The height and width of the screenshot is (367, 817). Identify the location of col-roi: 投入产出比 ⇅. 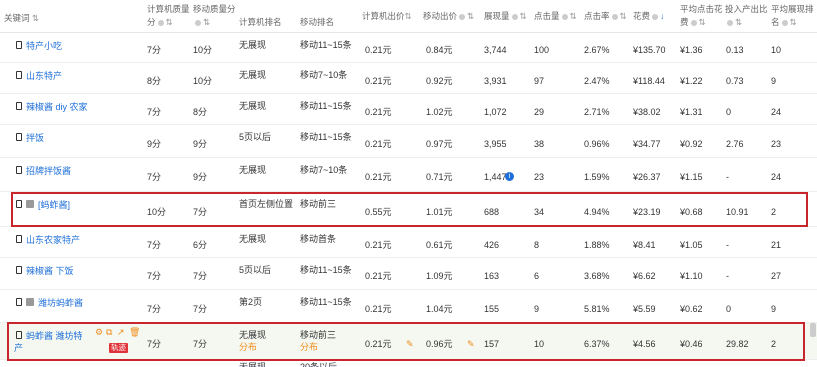
(746, 16).